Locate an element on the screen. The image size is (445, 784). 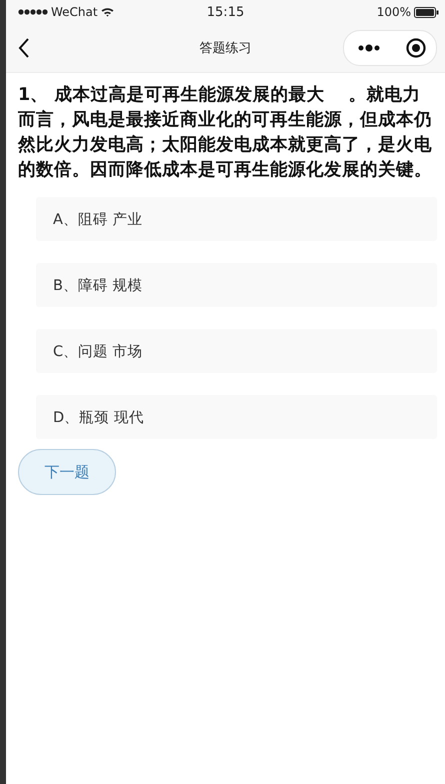
answer-option: B、障碍 规模 is located at coordinates (236, 285).